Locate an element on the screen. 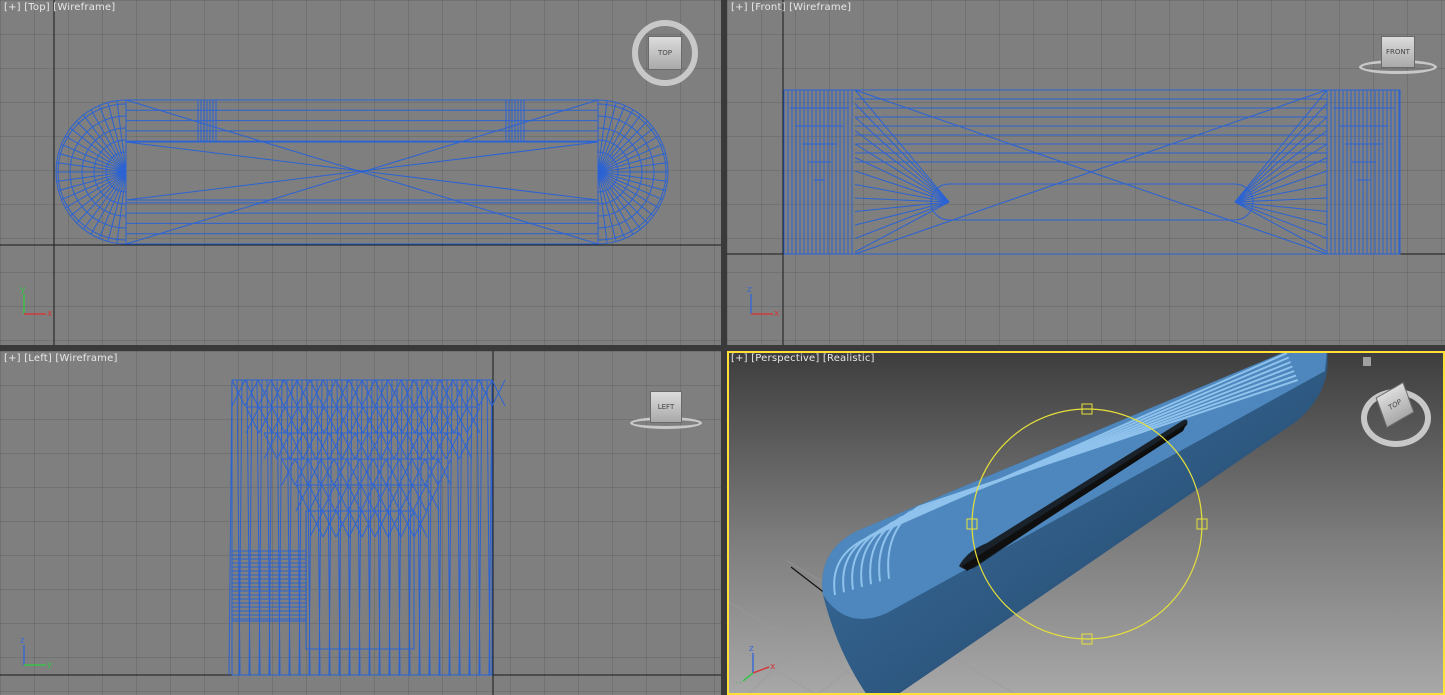 The height and width of the screenshot is (695, 1445). viewport-label-perspective: [+] [Perspective] [Realistic] is located at coordinates (803, 358).